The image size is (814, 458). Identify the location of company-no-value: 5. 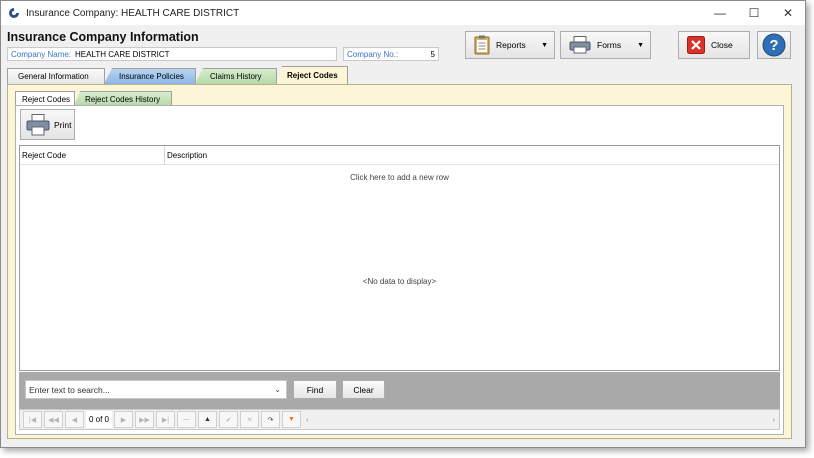
(432, 54).